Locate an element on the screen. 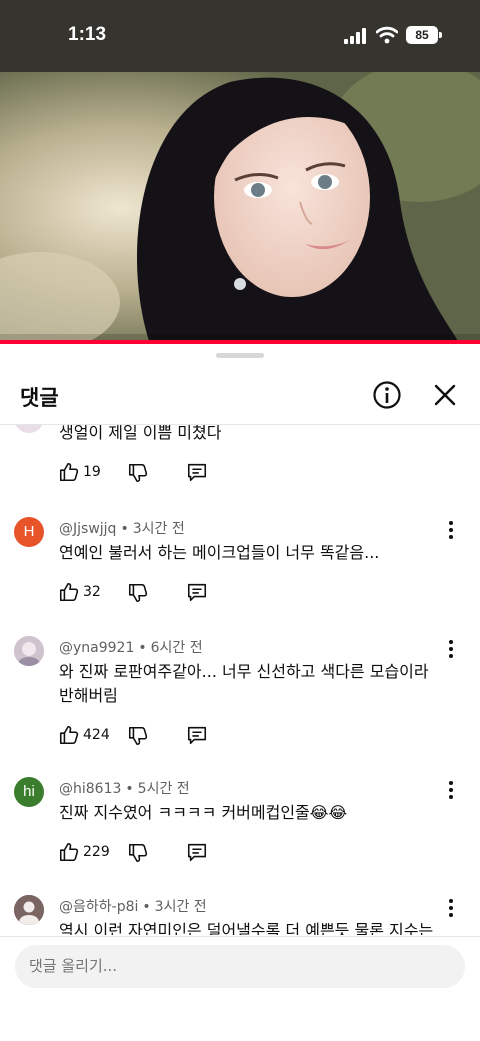  info-icon is located at coordinates (387, 395).